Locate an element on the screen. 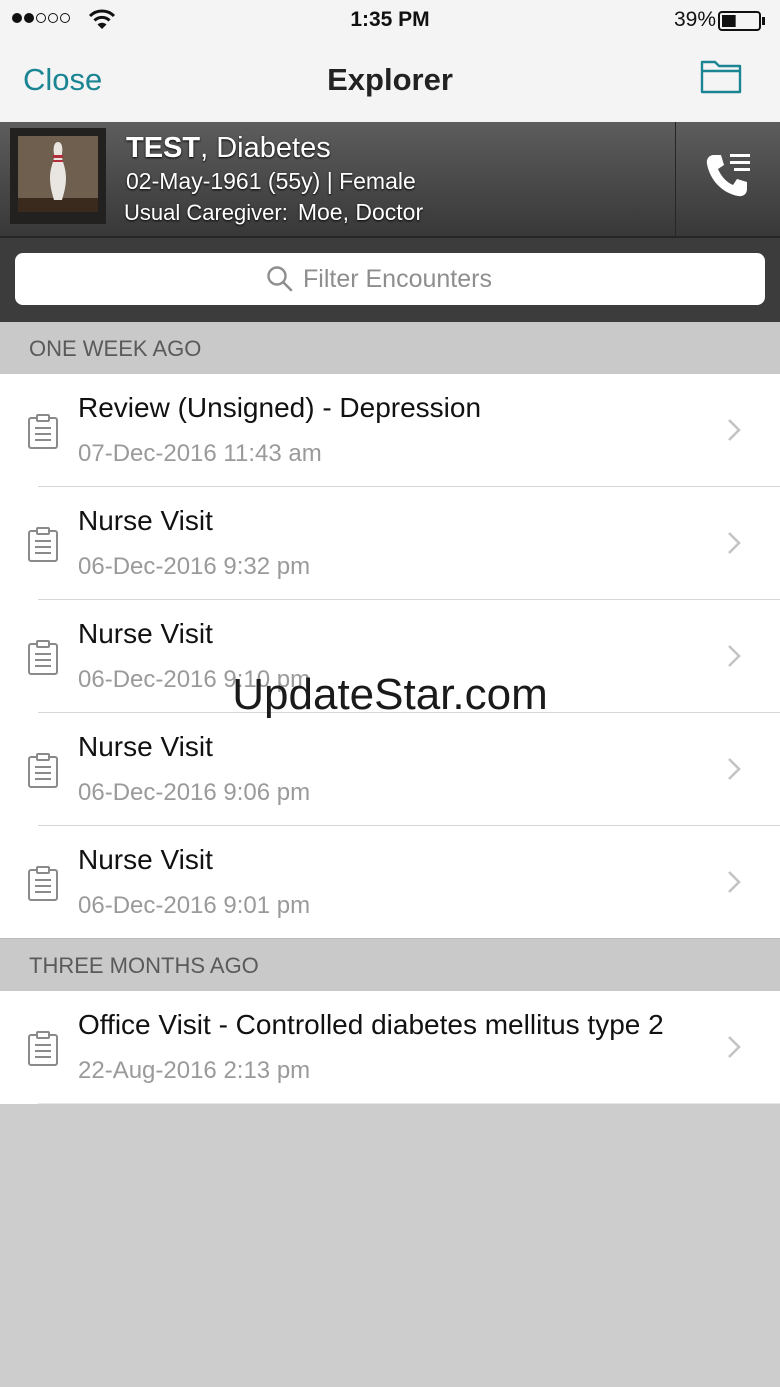 The width and height of the screenshot is (780, 1387). status-time: 1:35 PM is located at coordinates (390, 19).